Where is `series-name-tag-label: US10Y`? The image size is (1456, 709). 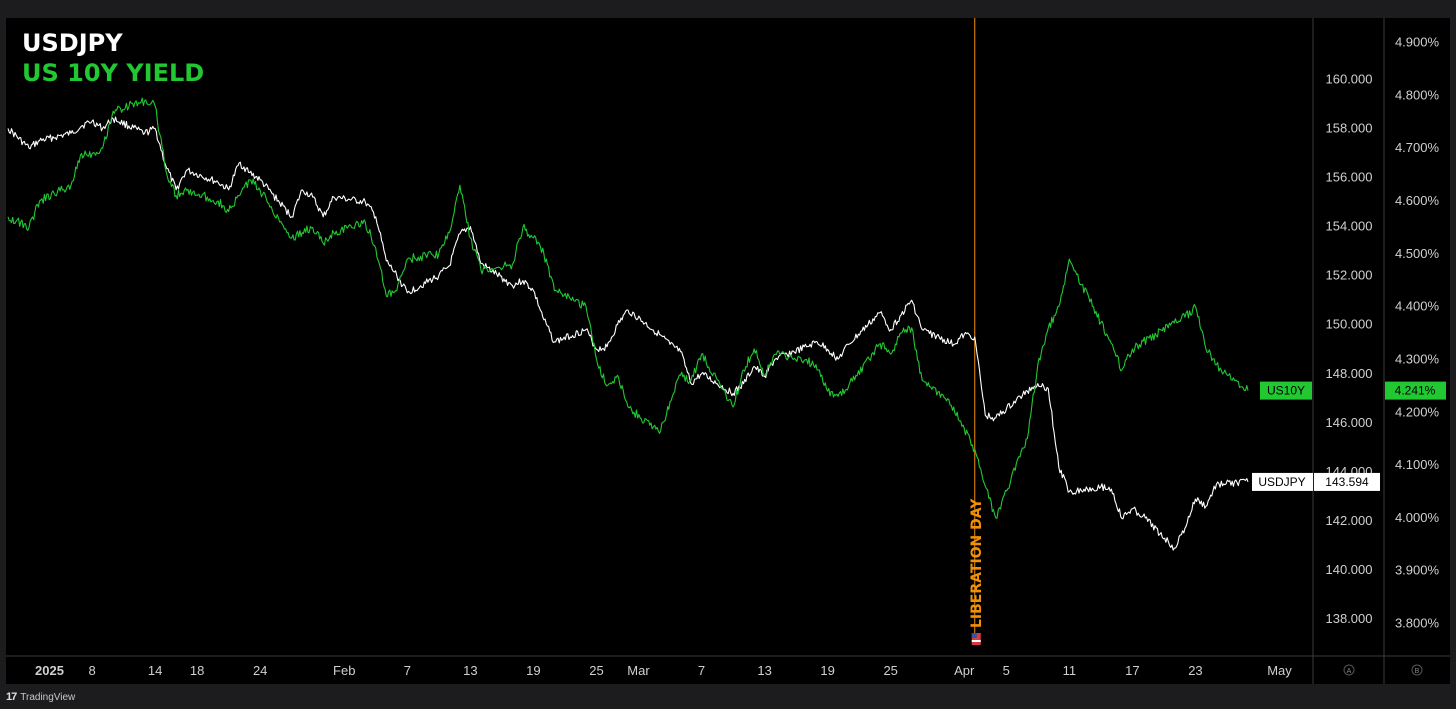
series-name-tag-label: US10Y is located at coordinates (1286, 391).